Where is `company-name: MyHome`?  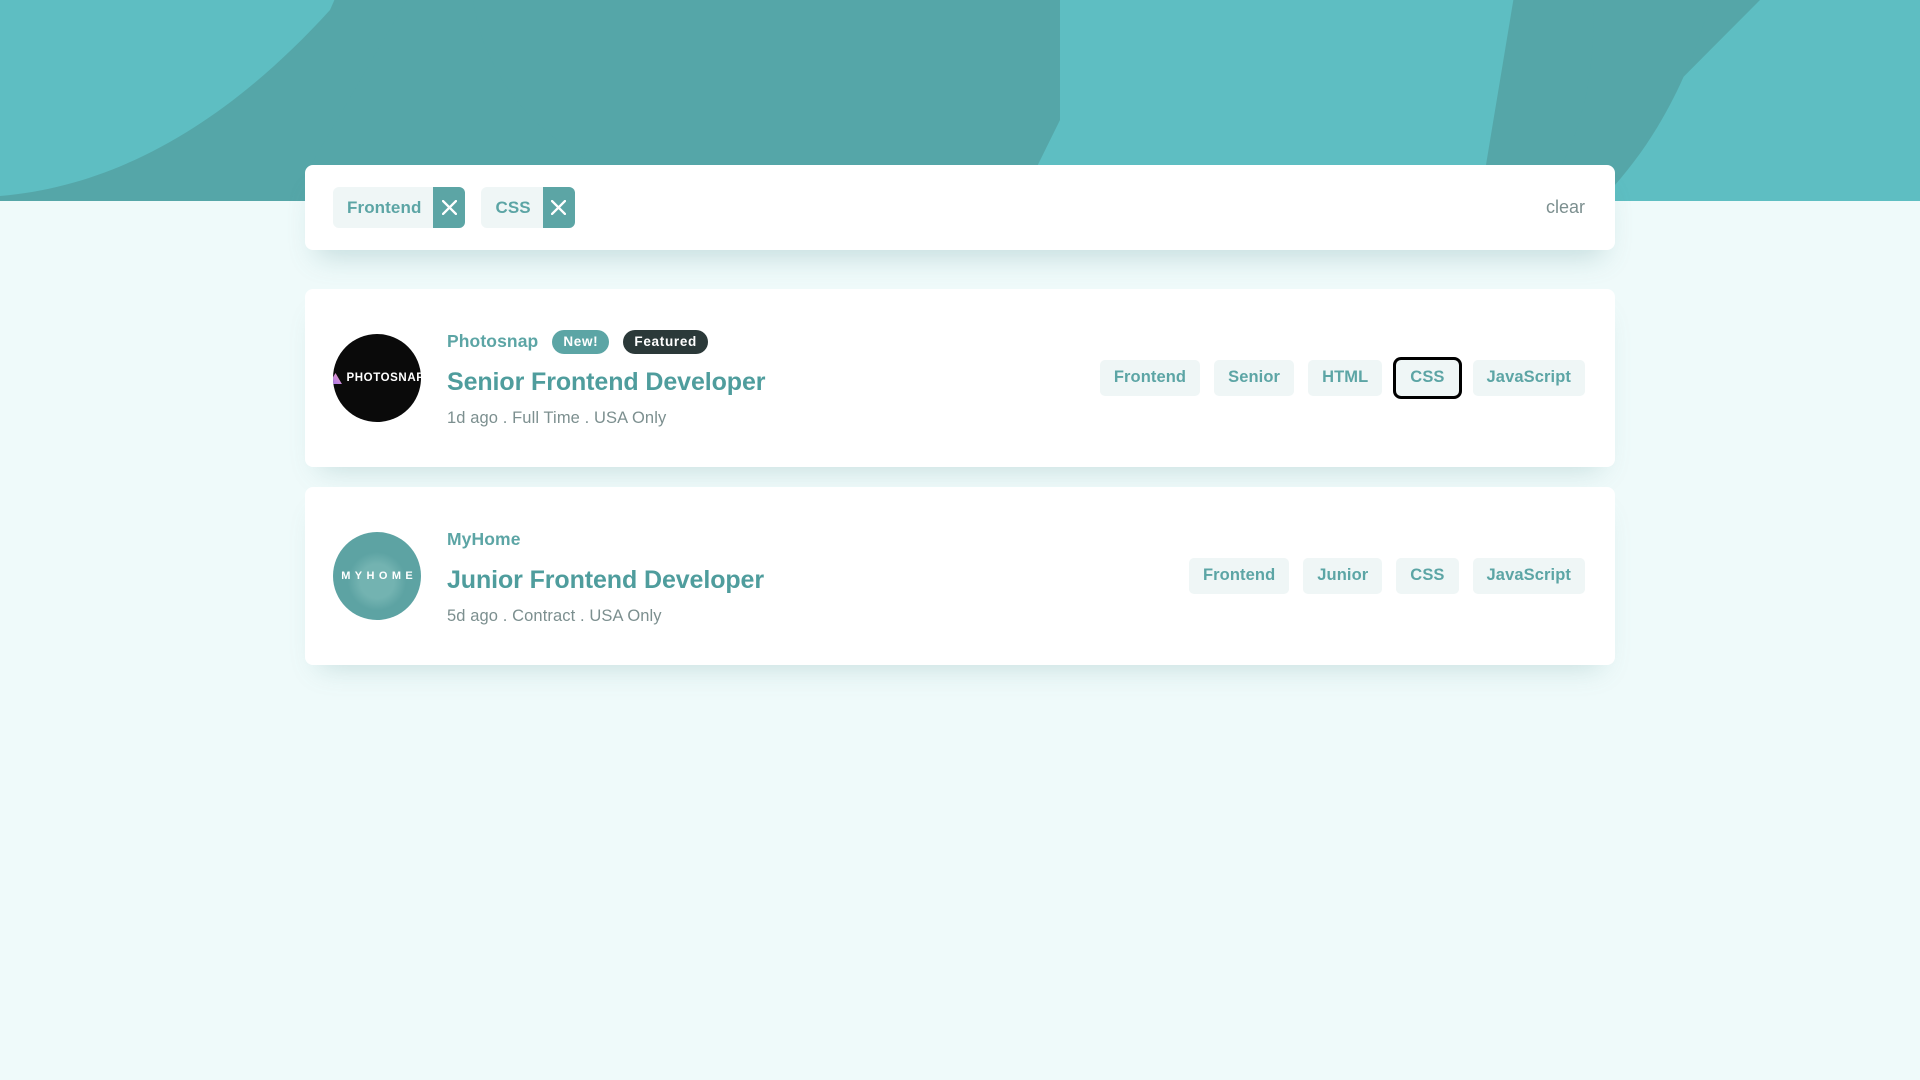
company-name: MyHome is located at coordinates (484, 539).